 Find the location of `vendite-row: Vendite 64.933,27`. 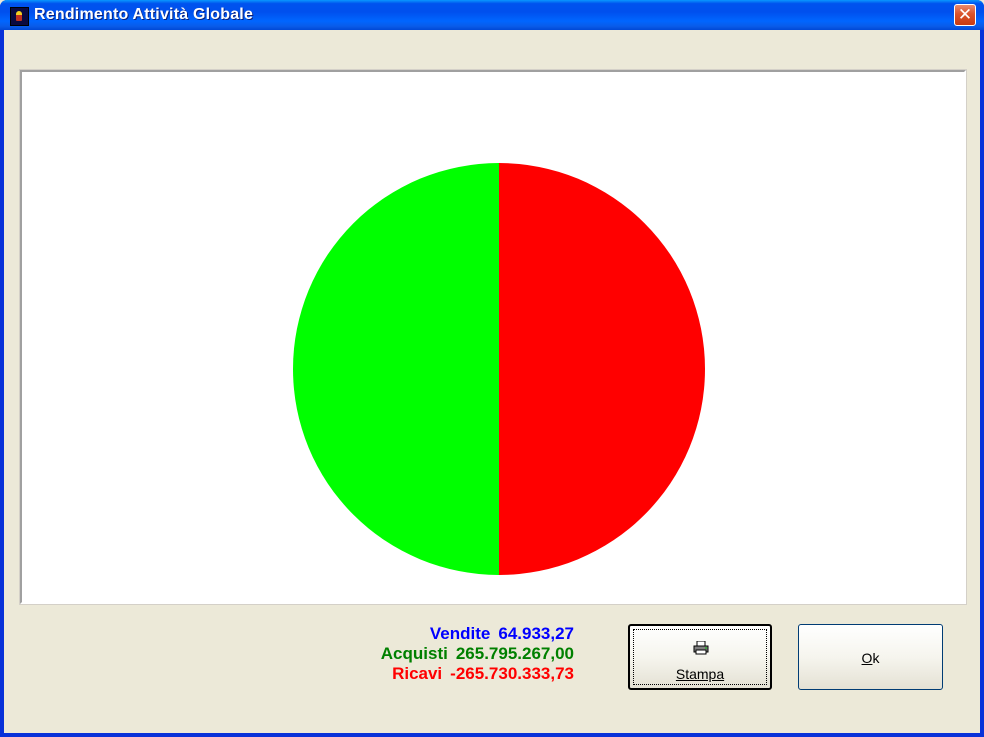

vendite-row: Vendite 64.933,27 is located at coordinates (477, 634).